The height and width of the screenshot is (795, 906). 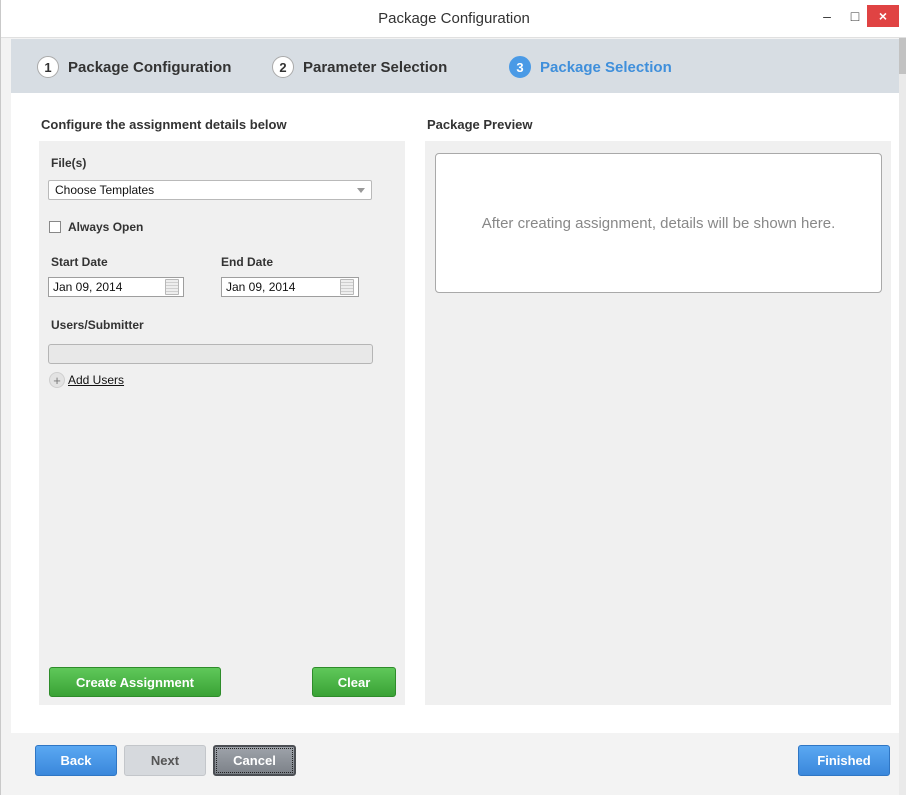 I want to click on start-date-label: Start Date, so click(x=79, y=262).